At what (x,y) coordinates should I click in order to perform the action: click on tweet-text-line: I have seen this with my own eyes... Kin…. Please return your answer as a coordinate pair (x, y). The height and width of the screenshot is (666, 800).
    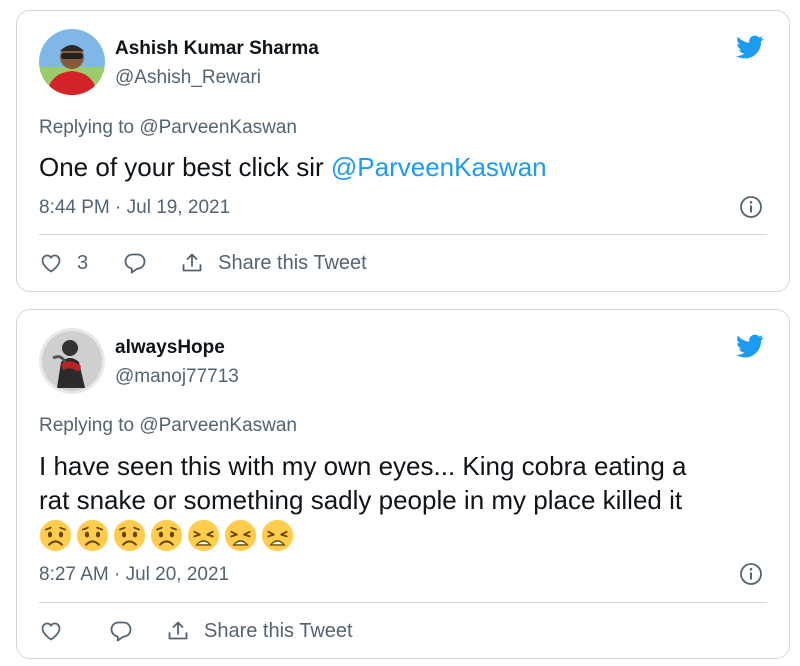
    Looking at the image, I should click on (363, 466).